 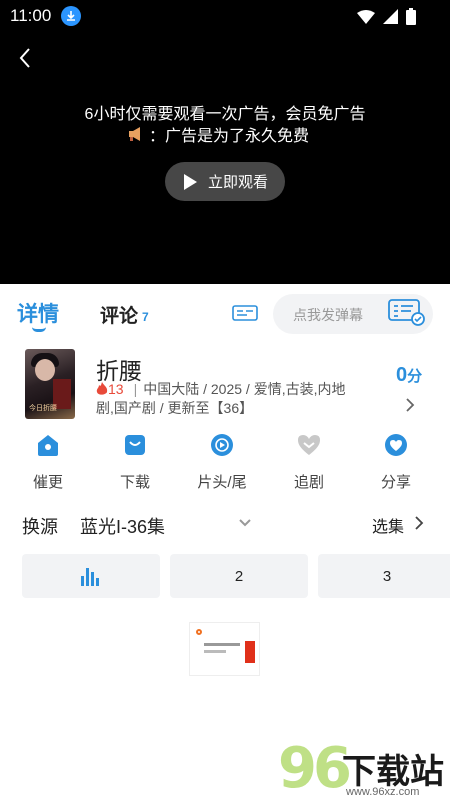 I want to click on poster-caption: 今日折腰, so click(x=43, y=408).